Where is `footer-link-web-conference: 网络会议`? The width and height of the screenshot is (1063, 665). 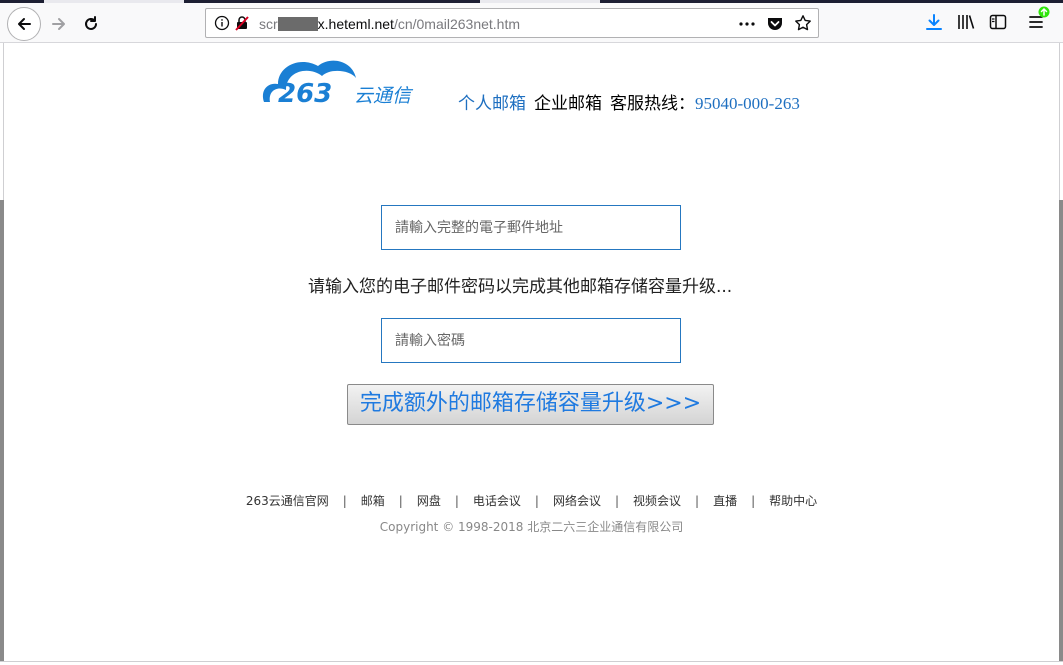 footer-link-web-conference: 网络会议 is located at coordinates (577, 501).